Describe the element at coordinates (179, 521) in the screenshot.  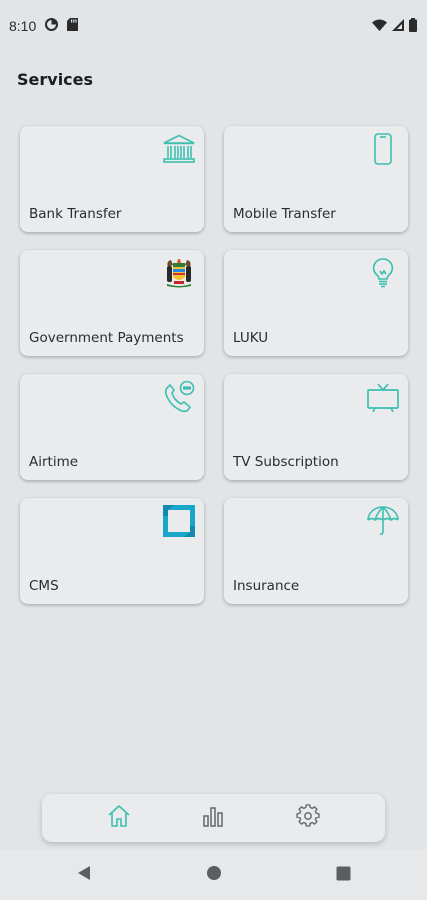
I see `cms-logo-icon` at that location.